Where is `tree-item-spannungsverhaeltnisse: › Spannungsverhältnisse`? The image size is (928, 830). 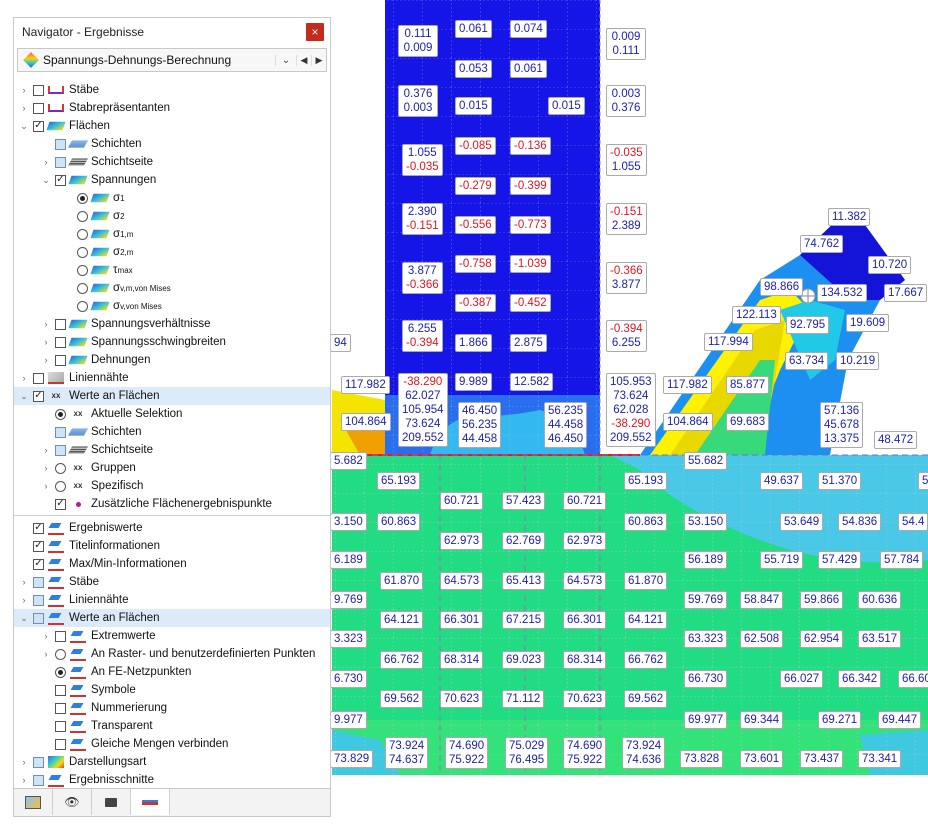 tree-item-spannungsverhaeltnisse: › Spannungsverhältnisse is located at coordinates (172, 324).